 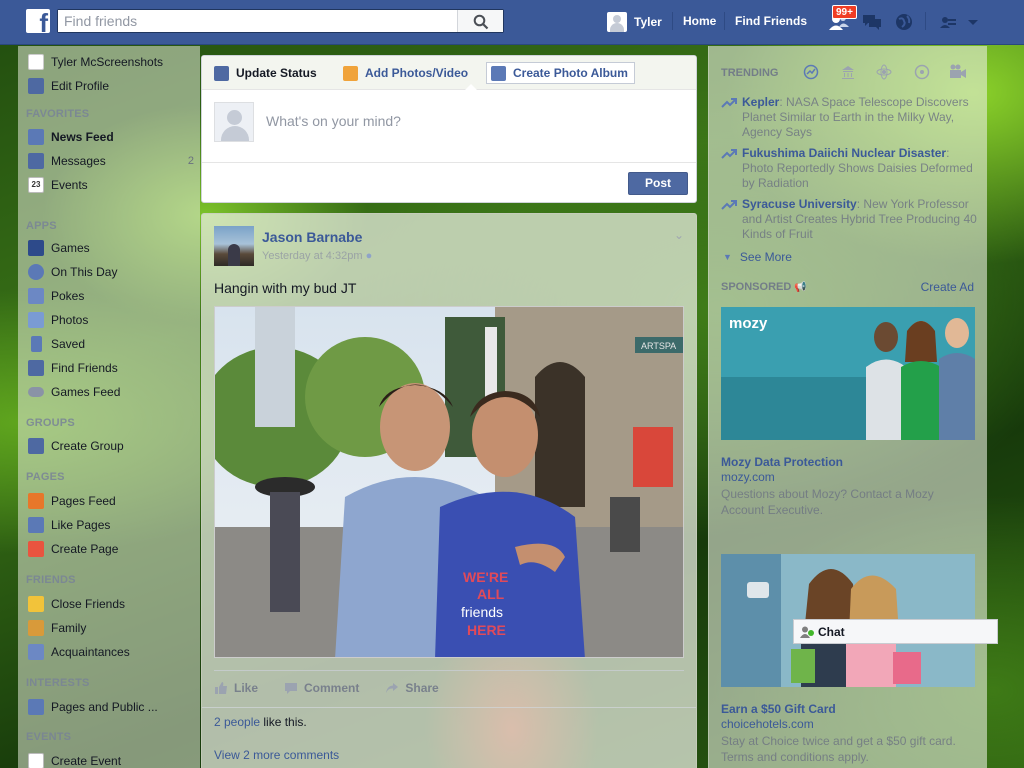 I want to click on sidebar-item-profile: Tyler McScreenshots, so click(x=95, y=62).